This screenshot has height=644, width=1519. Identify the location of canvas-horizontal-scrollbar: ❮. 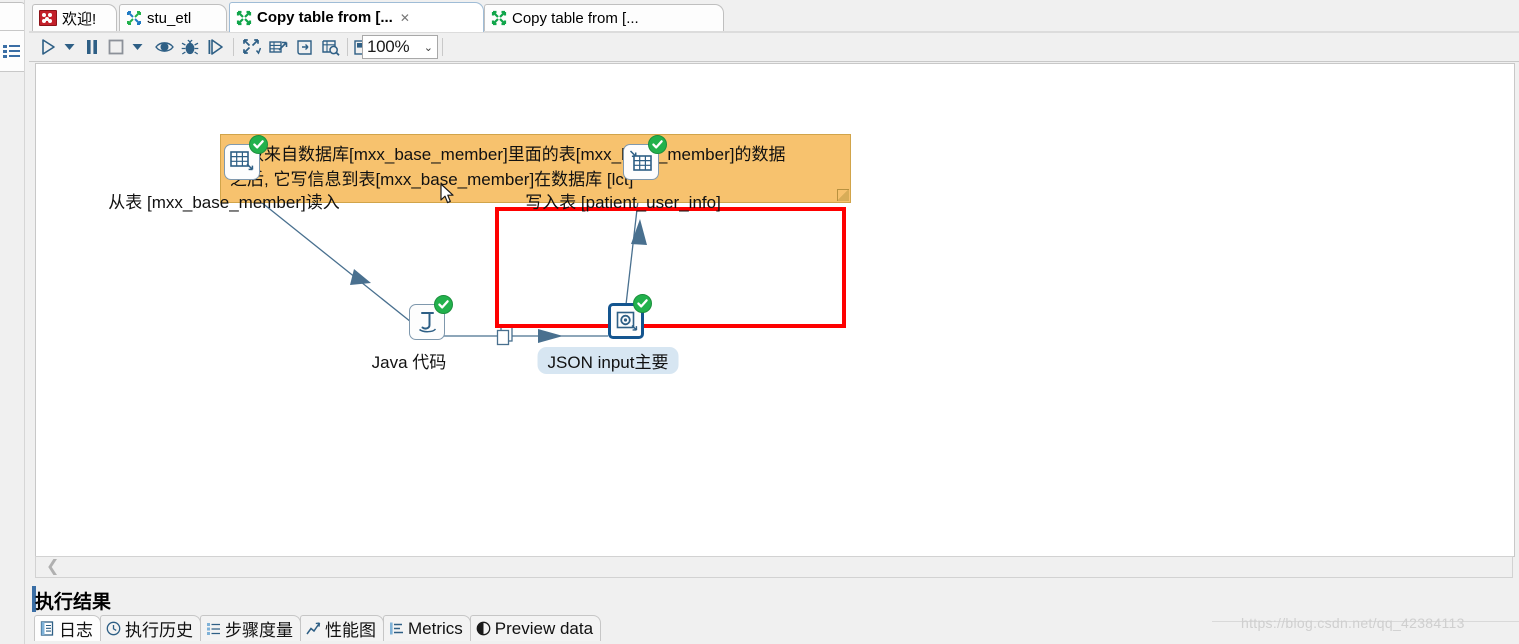
(774, 567).